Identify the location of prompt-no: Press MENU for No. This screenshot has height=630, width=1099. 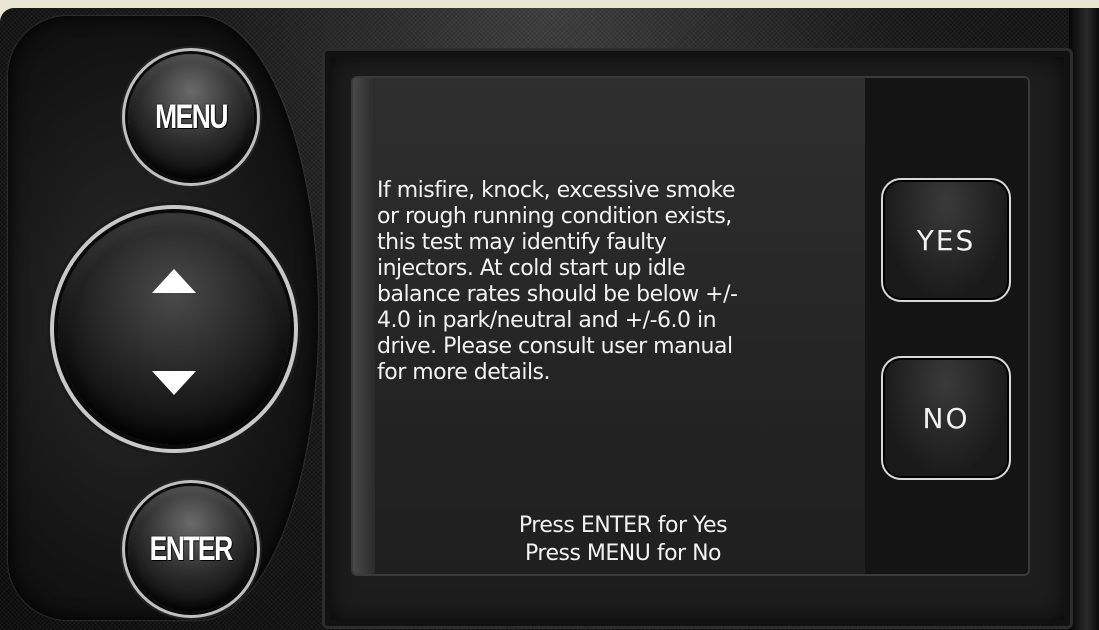
(623, 553).